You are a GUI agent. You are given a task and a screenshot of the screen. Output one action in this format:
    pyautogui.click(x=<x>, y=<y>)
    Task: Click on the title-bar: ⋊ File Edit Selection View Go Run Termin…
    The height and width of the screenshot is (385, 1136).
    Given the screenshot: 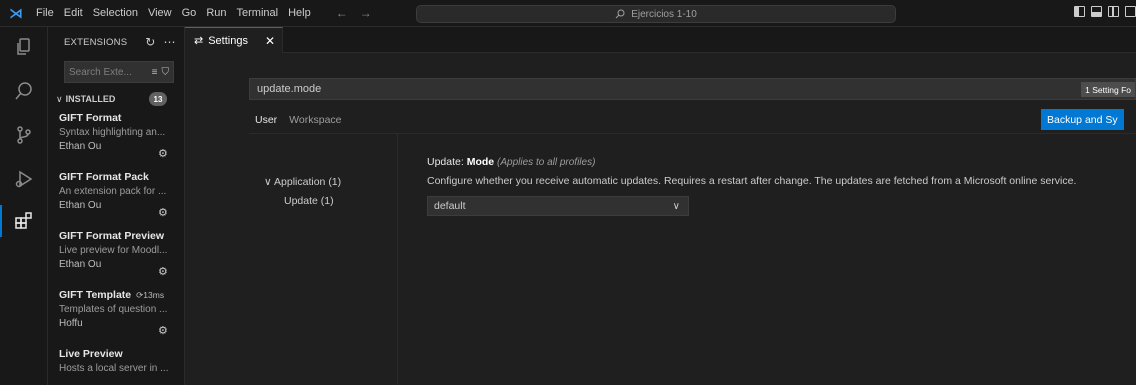 What is the action you would take?
    pyautogui.click(x=568, y=13)
    